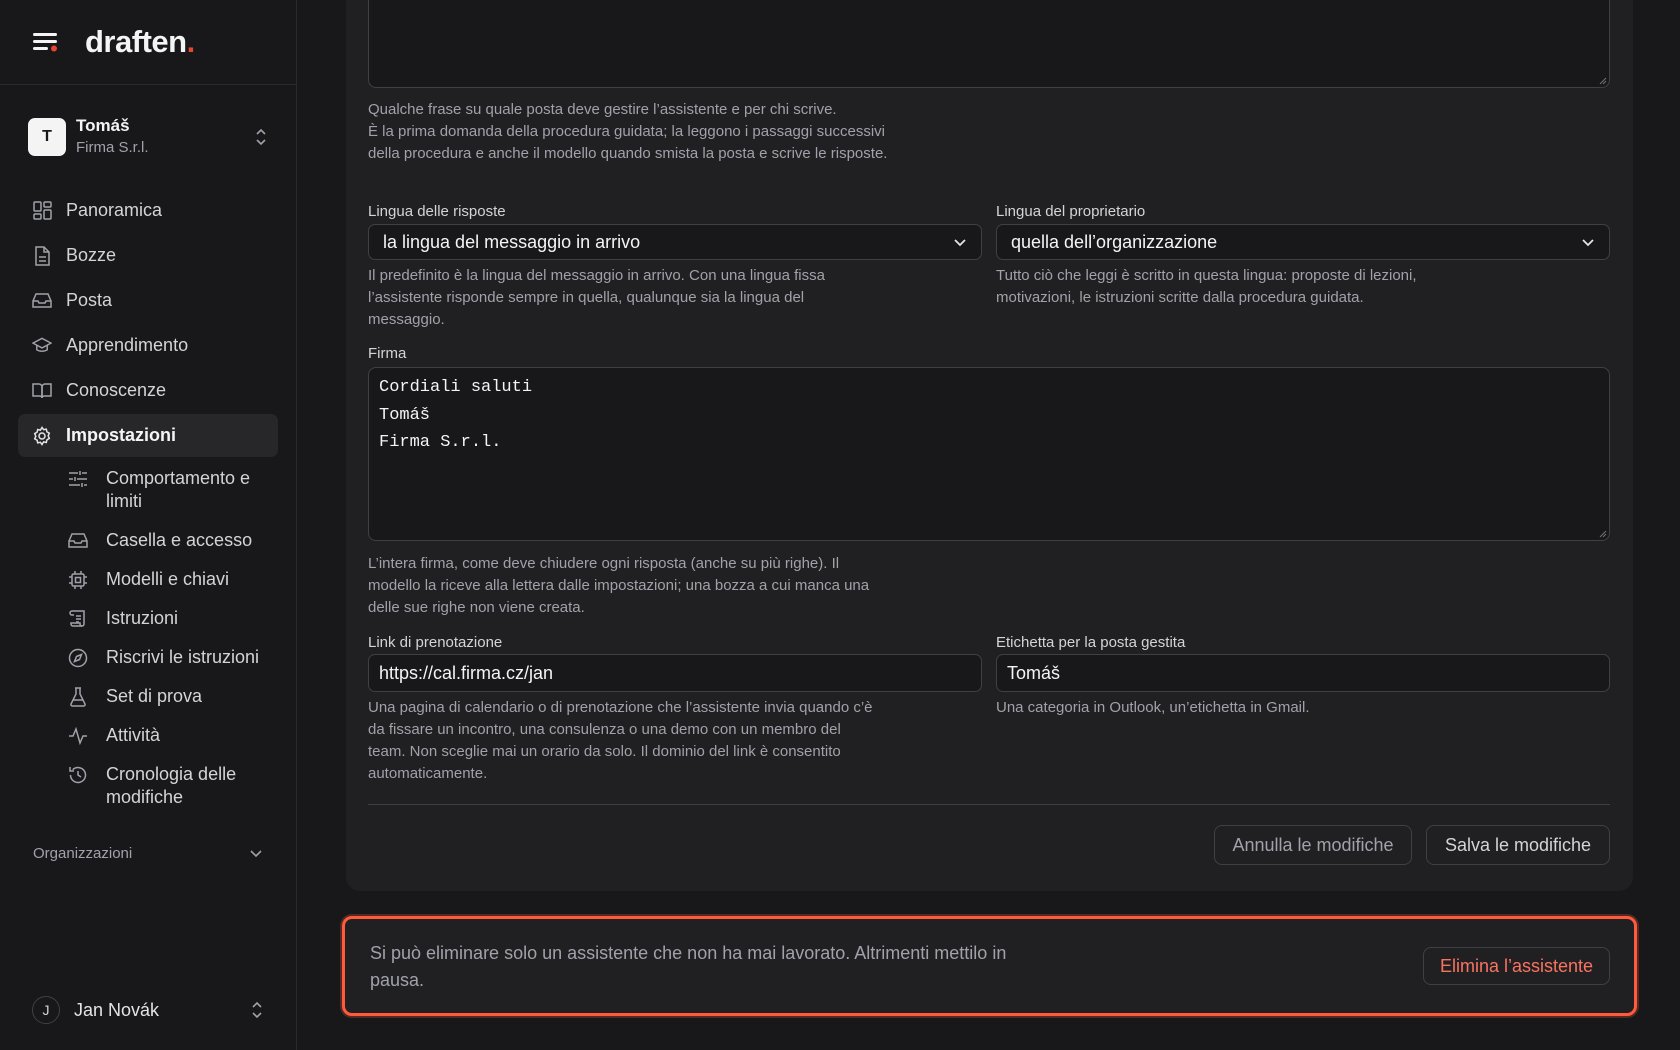 The height and width of the screenshot is (1050, 1680). I want to click on tag-label: Etichetta per la posta gestita, so click(1091, 642).